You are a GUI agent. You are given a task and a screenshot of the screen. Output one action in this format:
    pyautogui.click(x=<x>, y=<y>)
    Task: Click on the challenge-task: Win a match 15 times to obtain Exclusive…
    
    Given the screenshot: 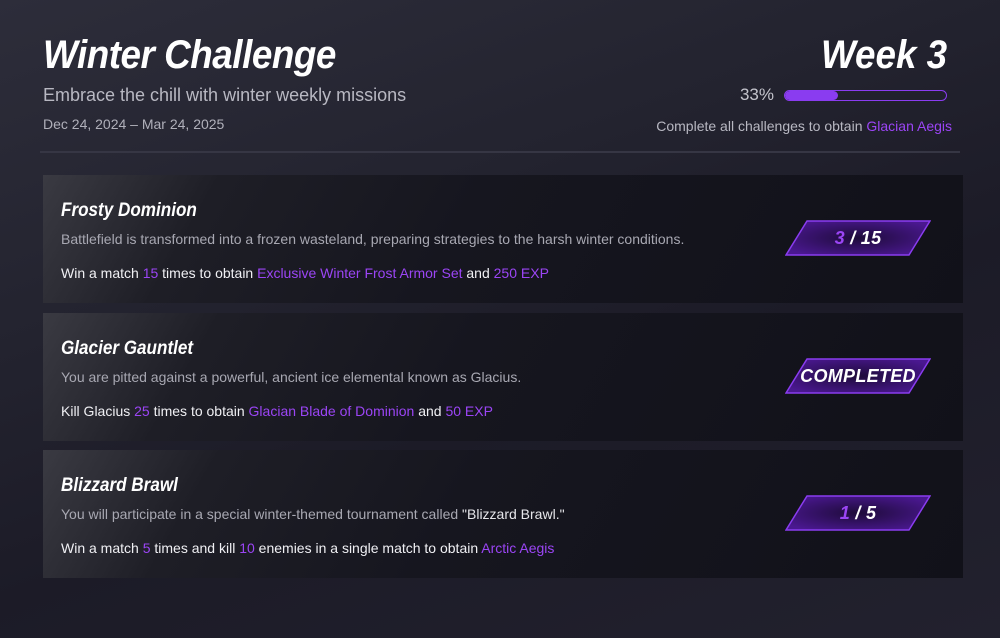 What is the action you would take?
    pyautogui.click(x=305, y=273)
    